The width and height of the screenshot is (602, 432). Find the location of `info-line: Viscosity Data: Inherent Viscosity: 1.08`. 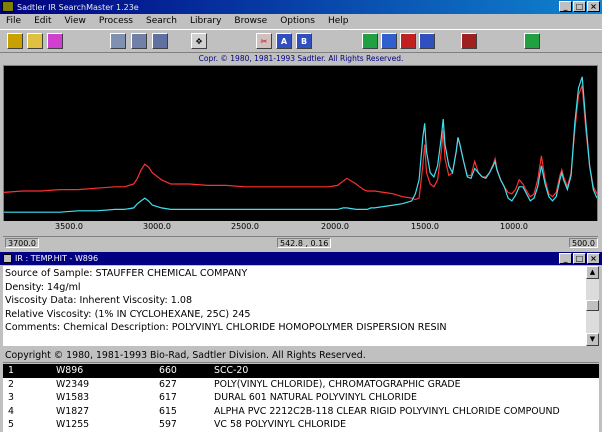

info-line: Viscosity Data: Inherent Viscosity: 1.08 is located at coordinates (99, 300).